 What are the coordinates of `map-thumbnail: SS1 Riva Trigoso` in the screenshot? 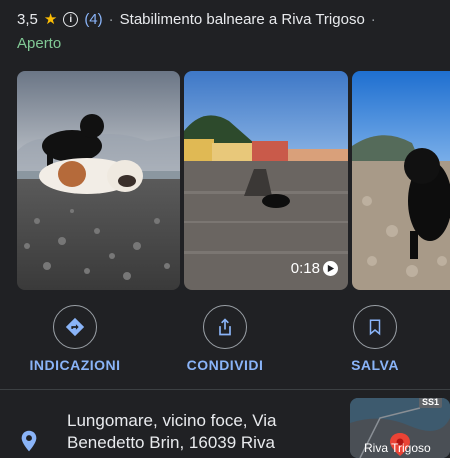 It's located at (400, 428).